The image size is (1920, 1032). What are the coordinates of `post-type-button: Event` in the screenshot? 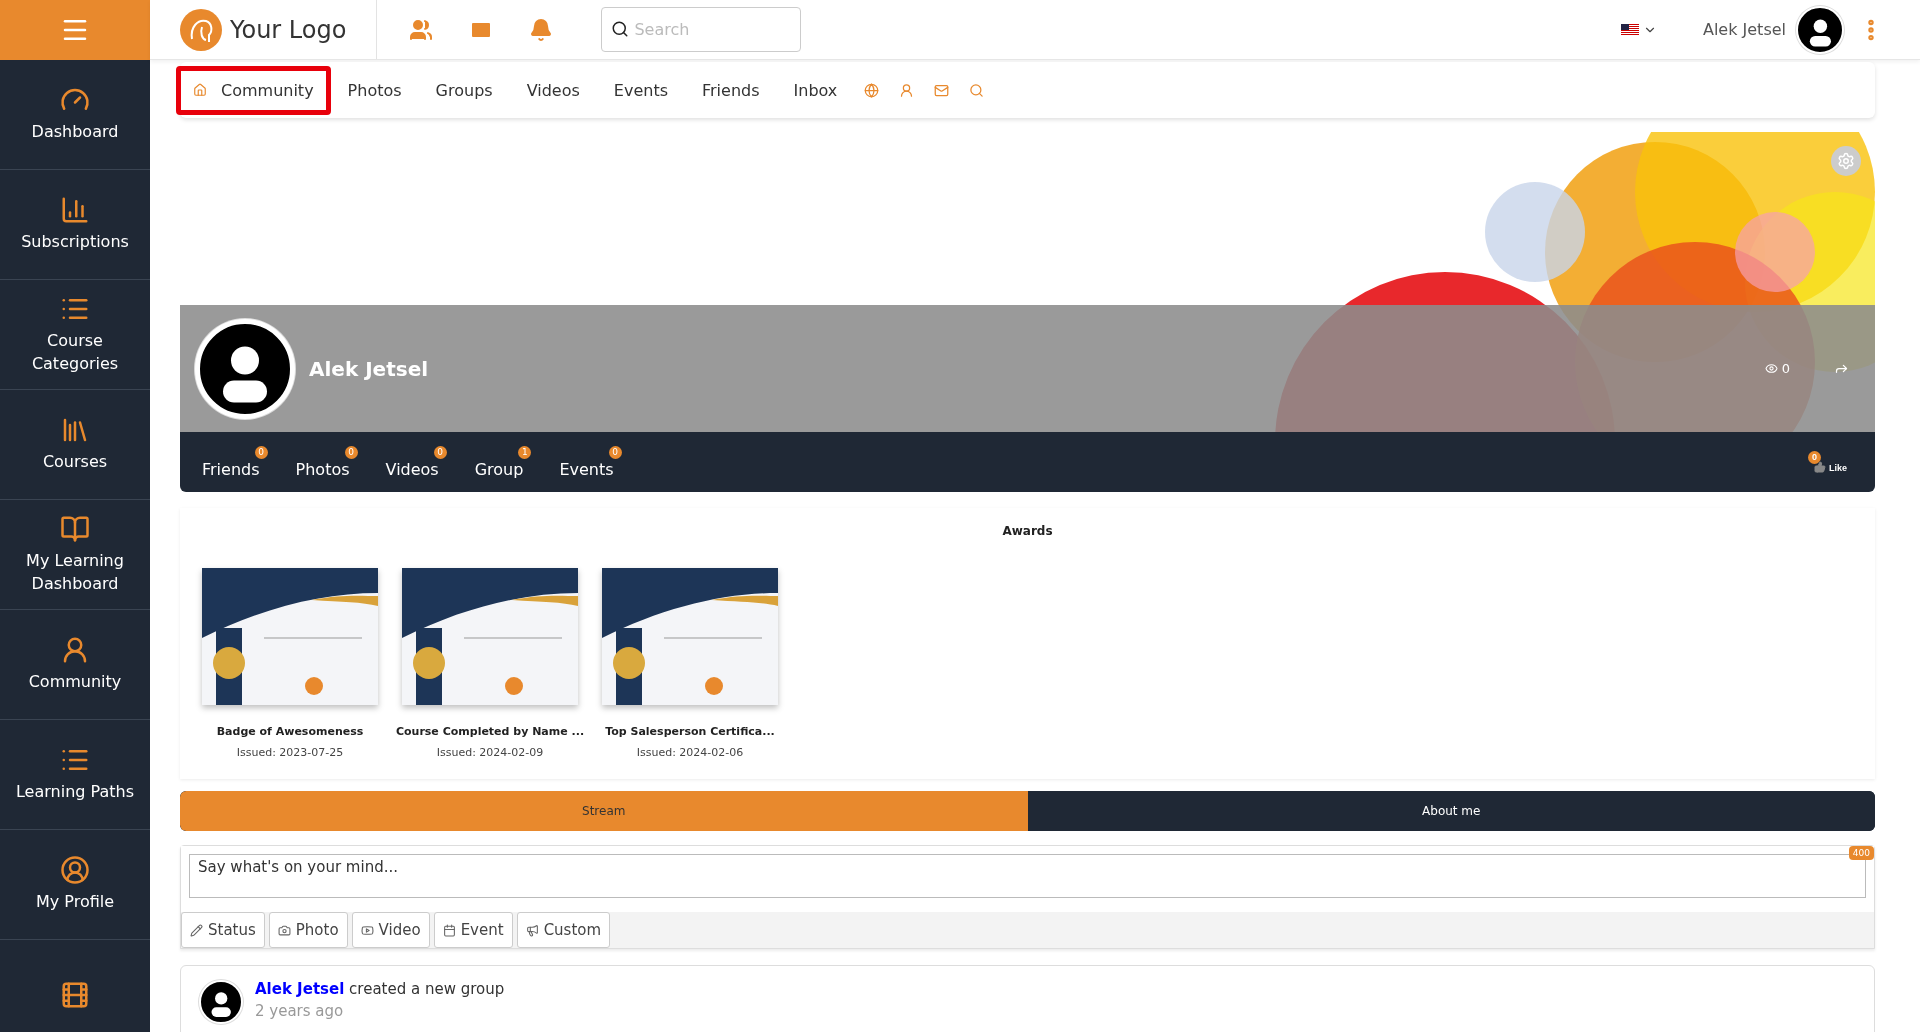 It's located at (473, 930).